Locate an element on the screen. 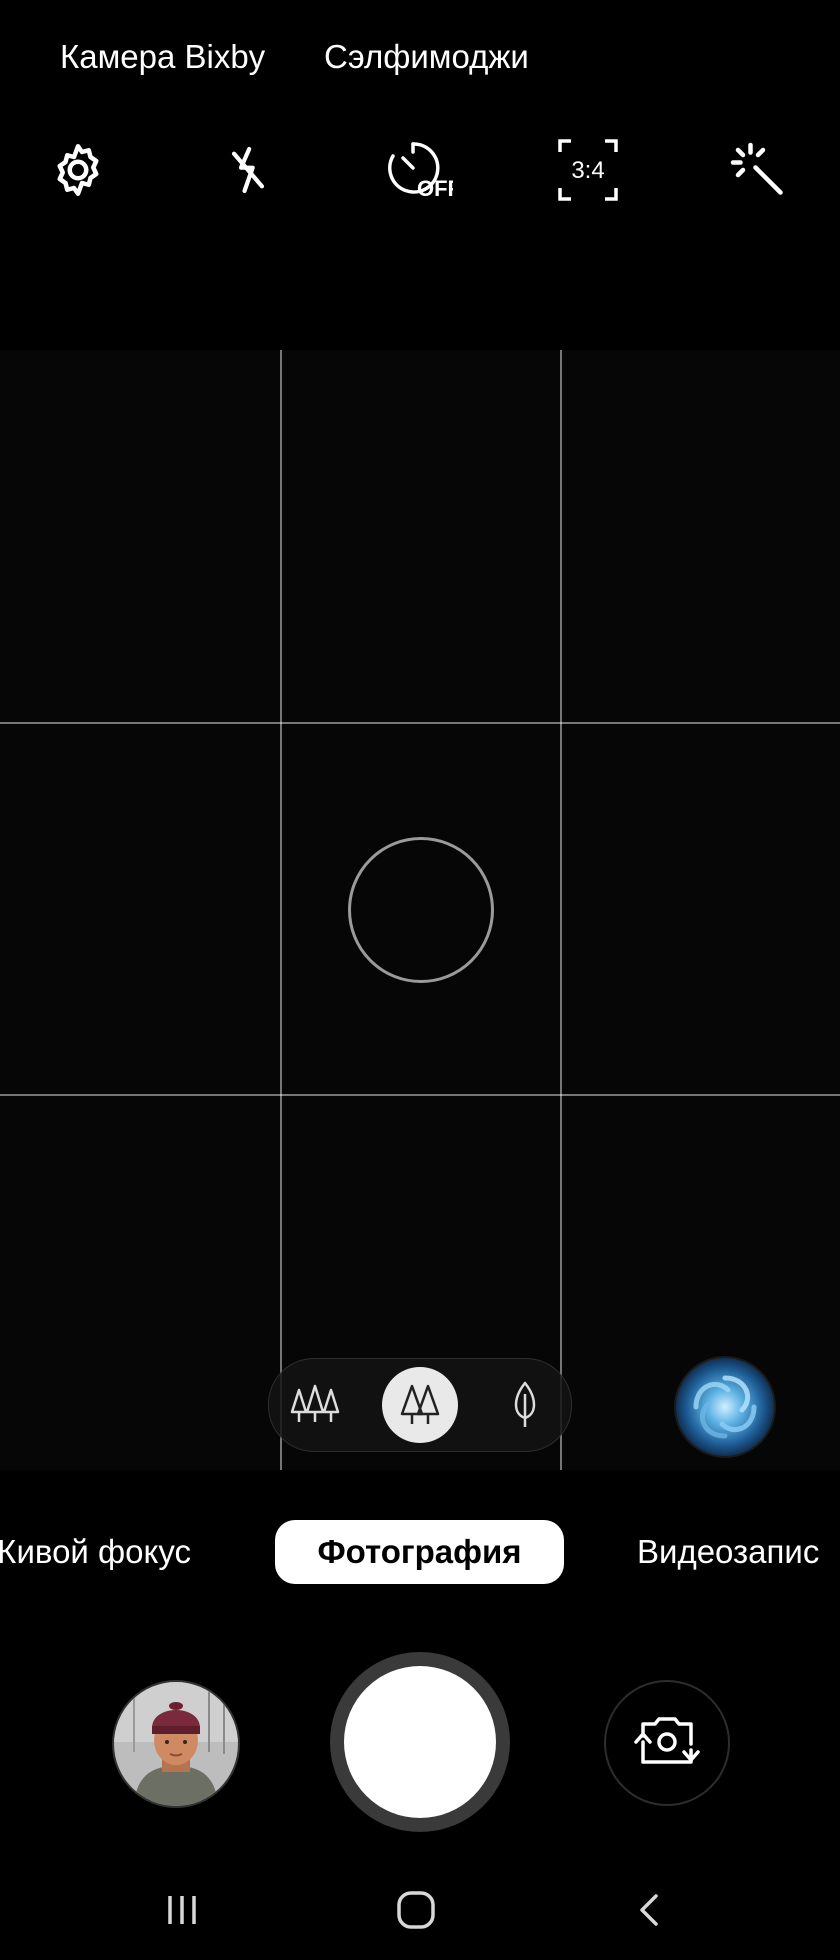 This screenshot has width=840, height=1960. mode-photo: Фотография is located at coordinates (419, 1552).